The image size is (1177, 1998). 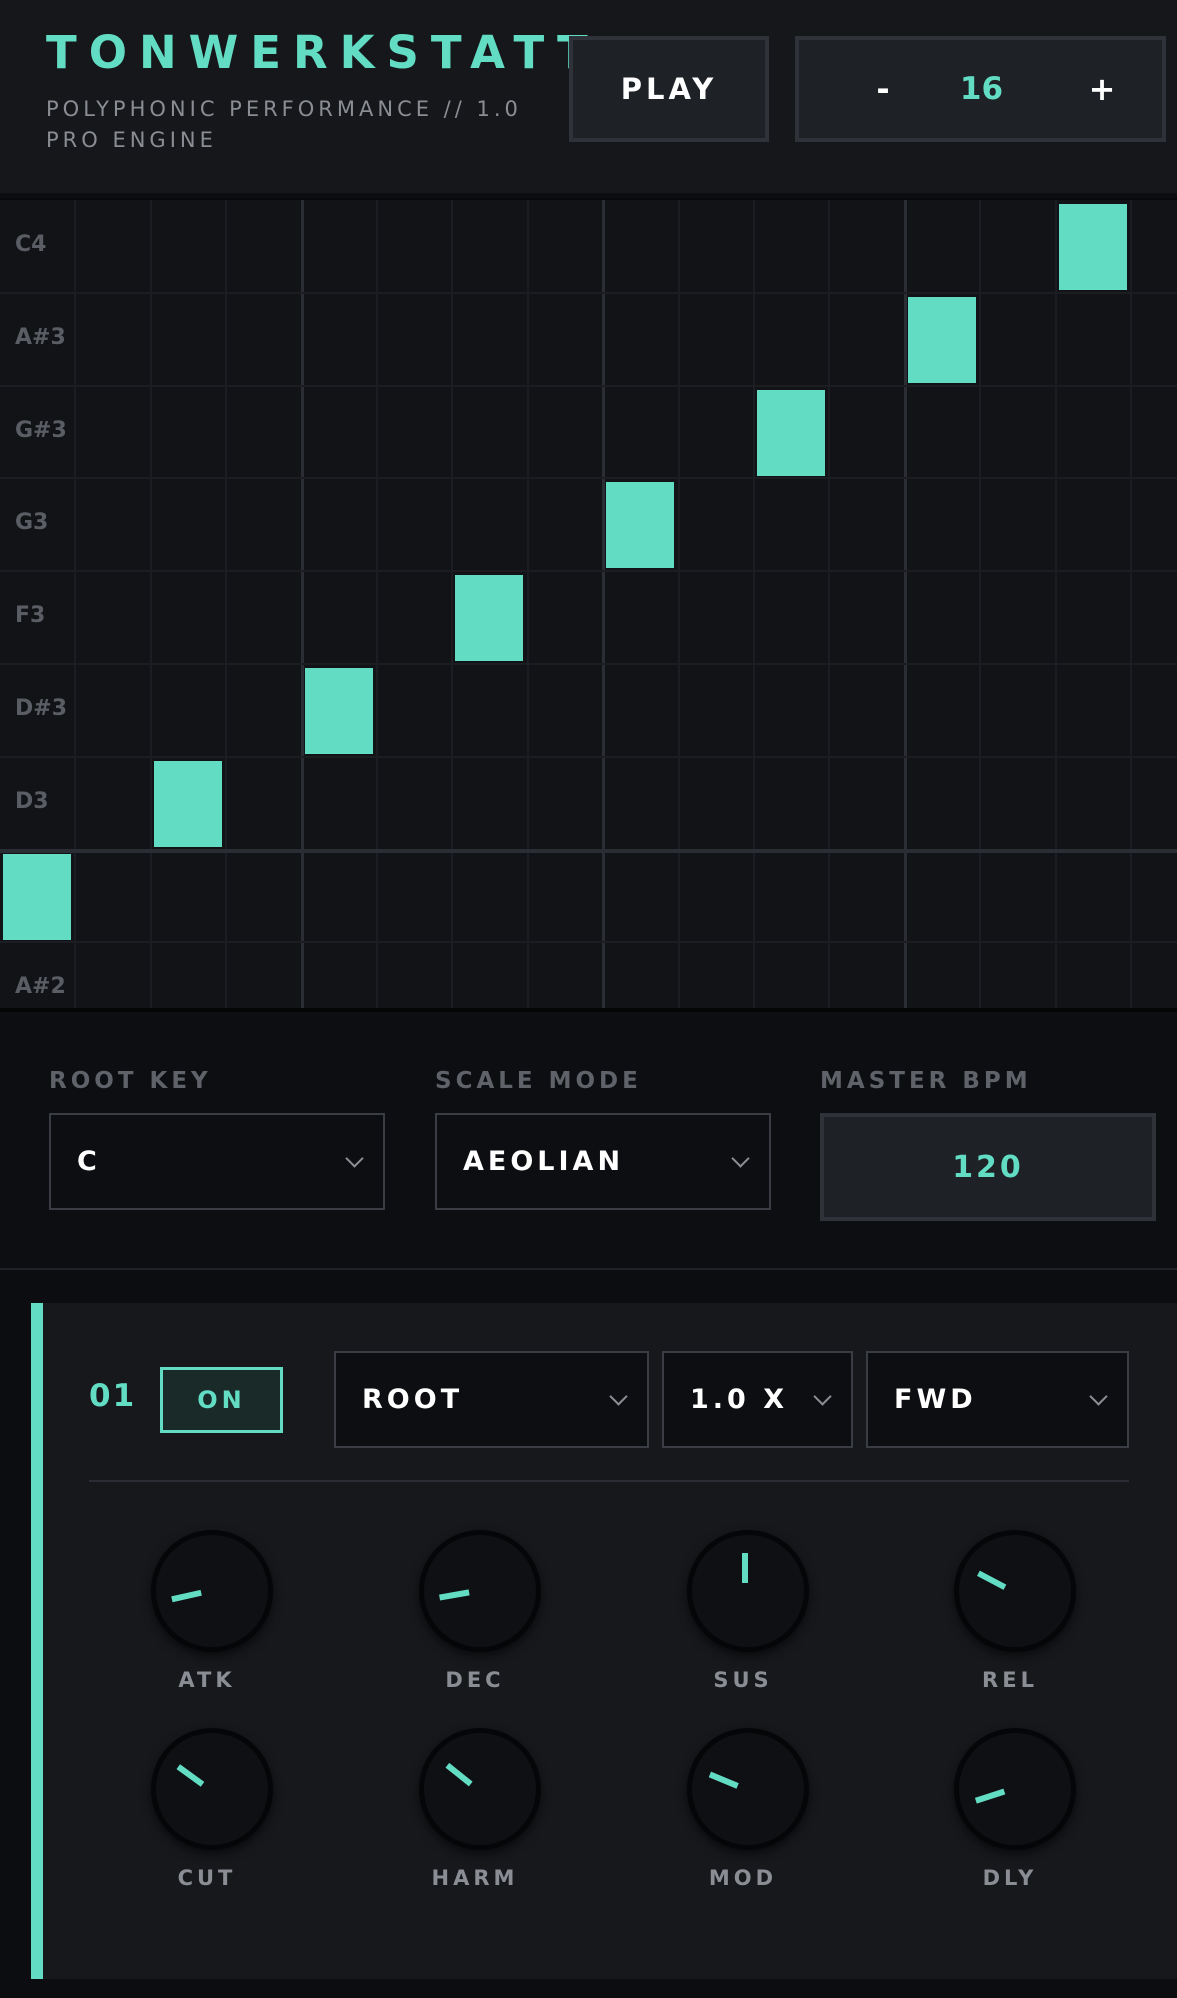 What do you see at coordinates (997, 1399) in the screenshot?
I see `track-direction-select: FWD` at bounding box center [997, 1399].